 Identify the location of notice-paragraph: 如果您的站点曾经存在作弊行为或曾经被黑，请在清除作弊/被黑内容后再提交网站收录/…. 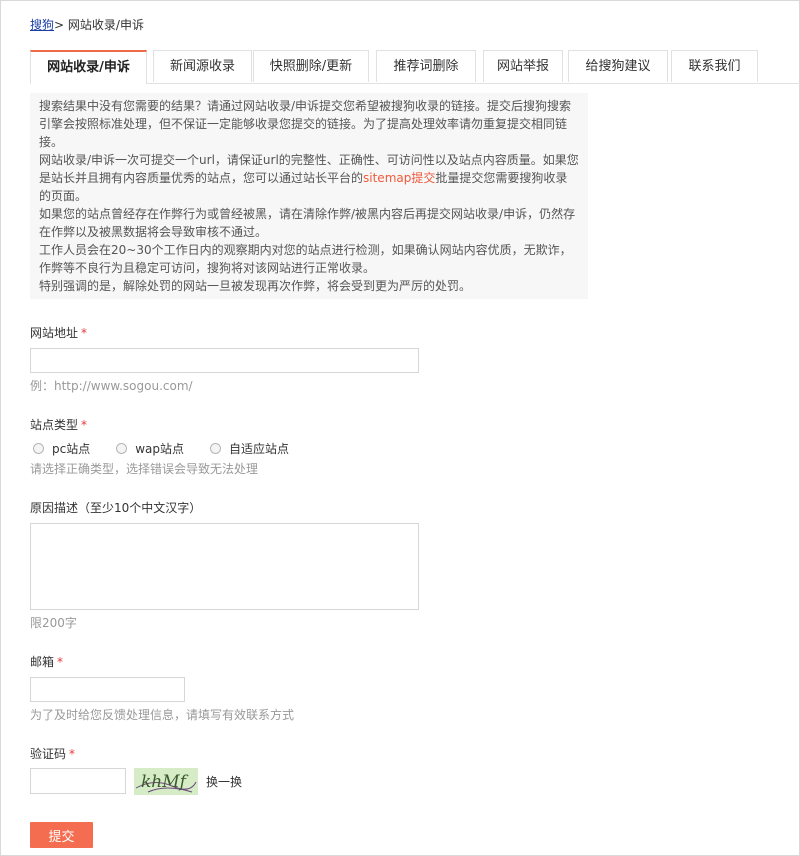
(307, 223).